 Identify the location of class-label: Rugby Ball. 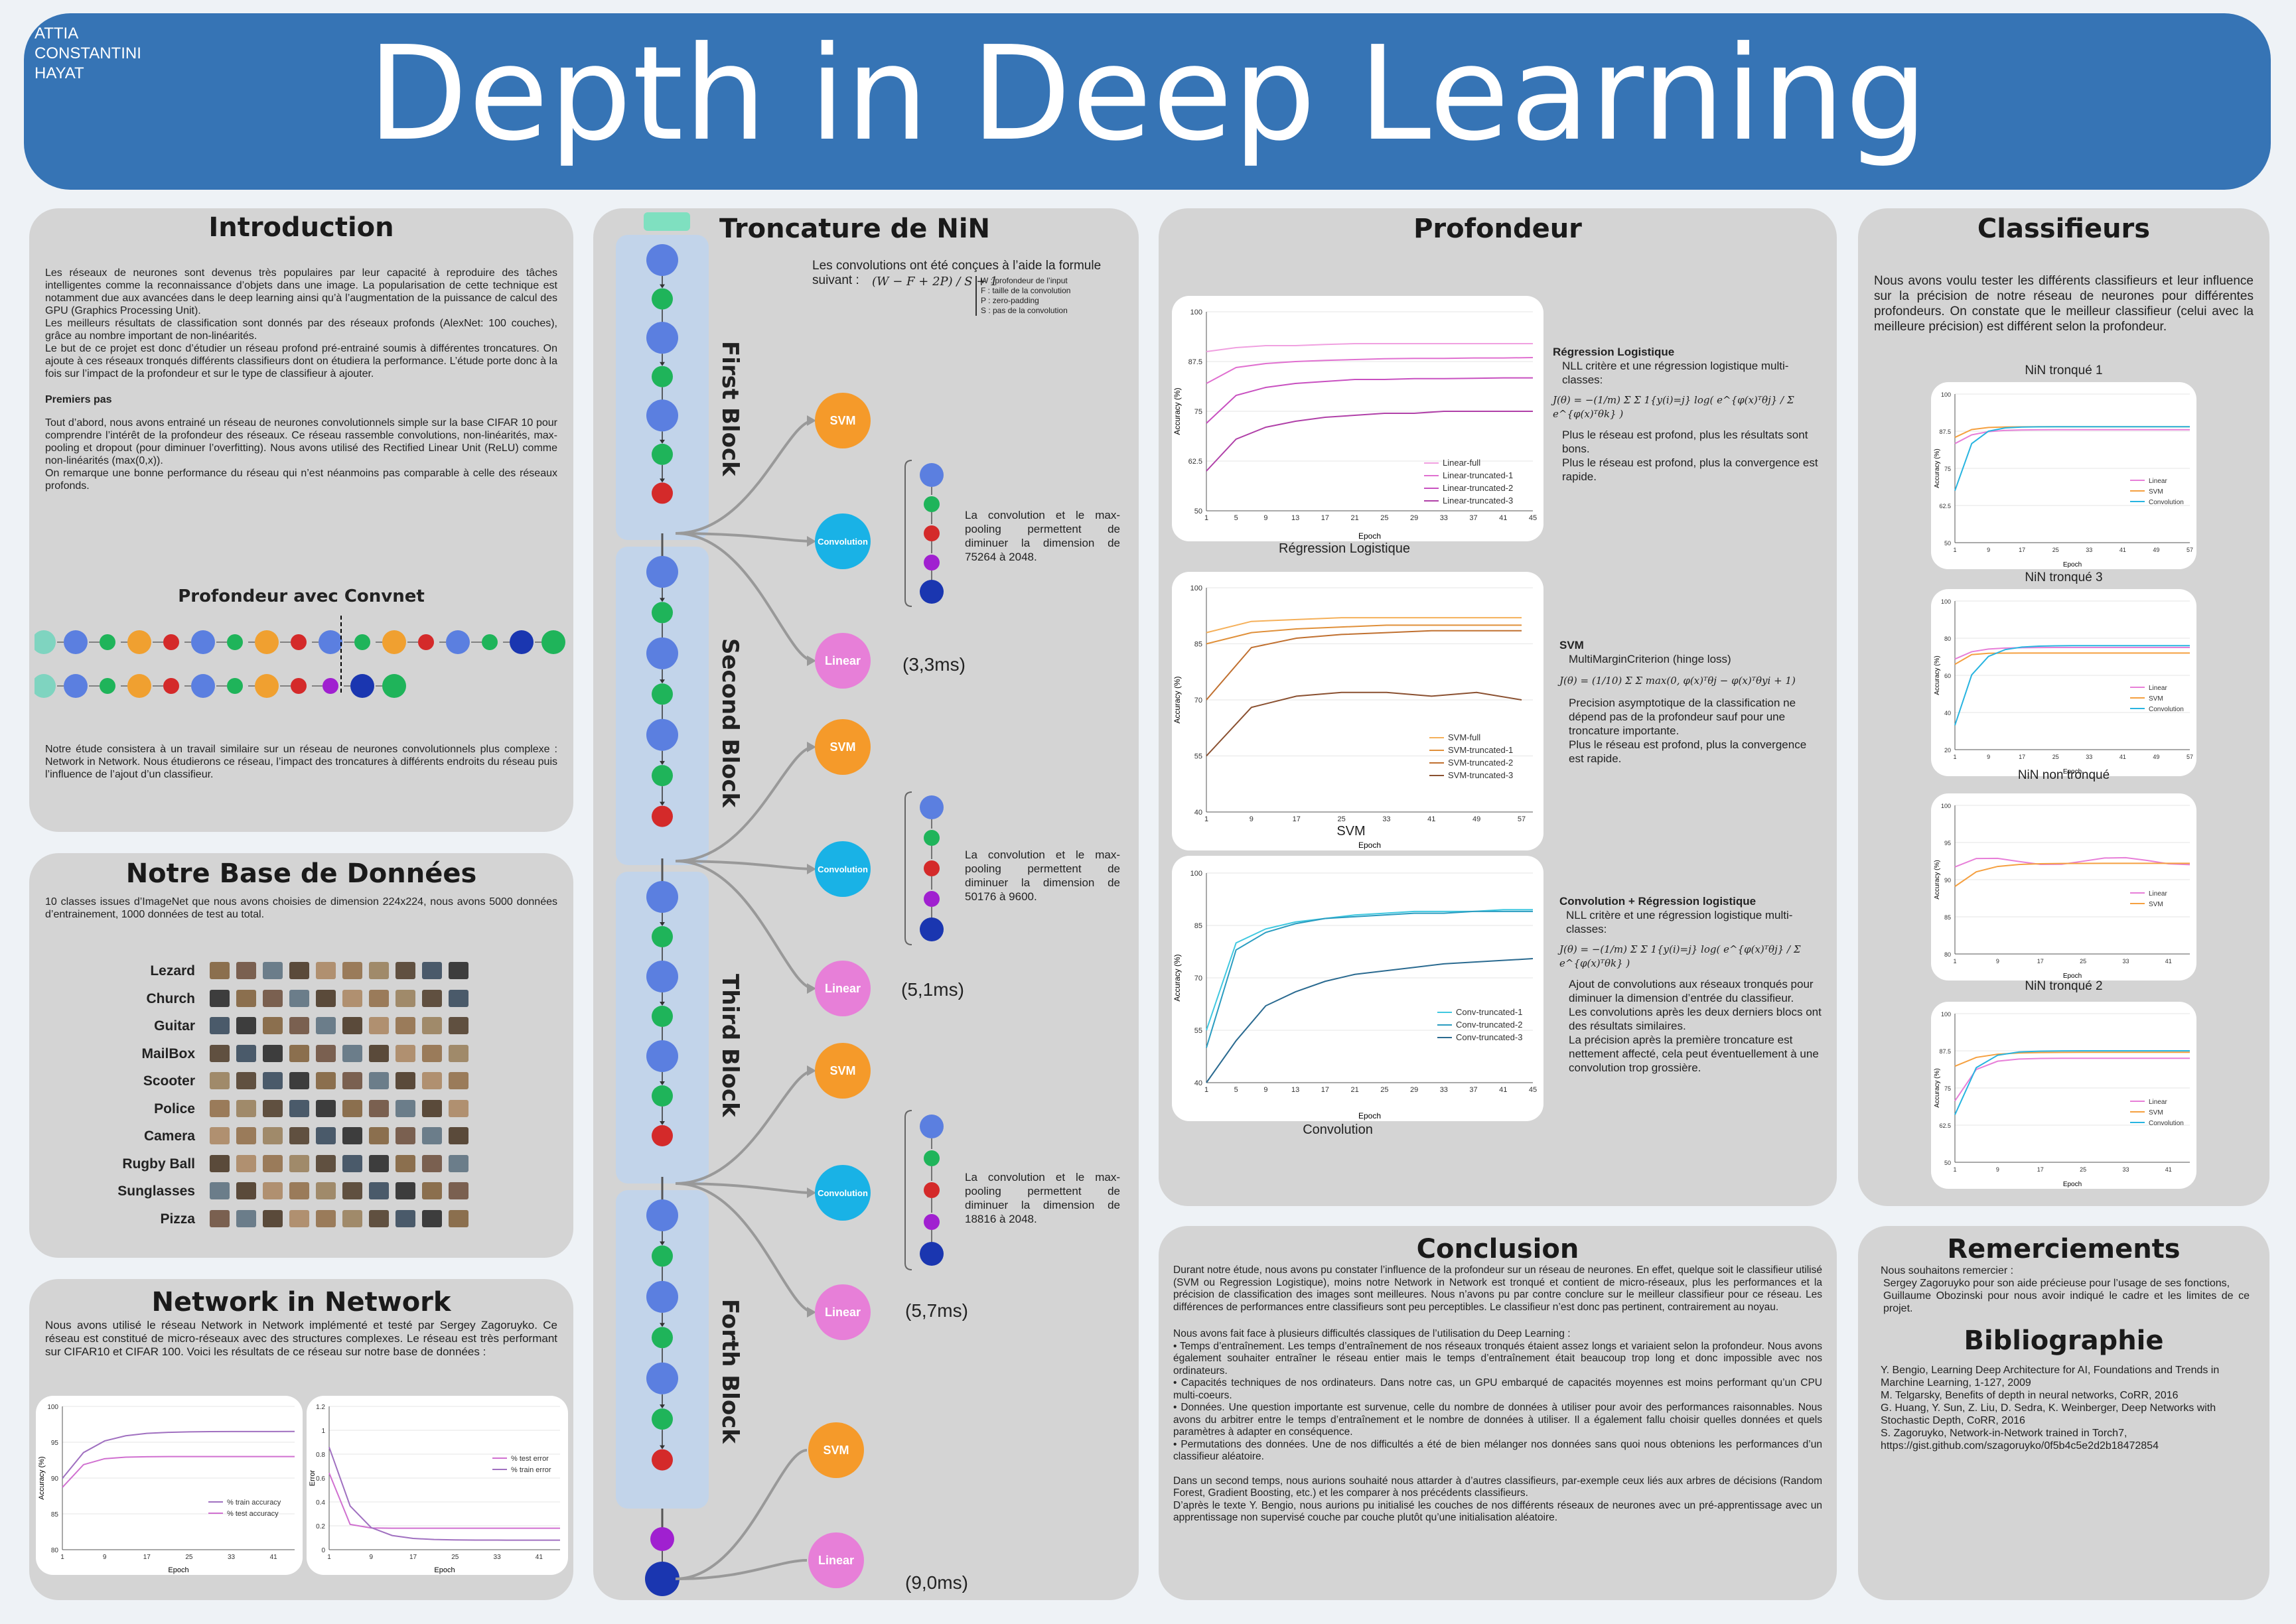
(158, 1164).